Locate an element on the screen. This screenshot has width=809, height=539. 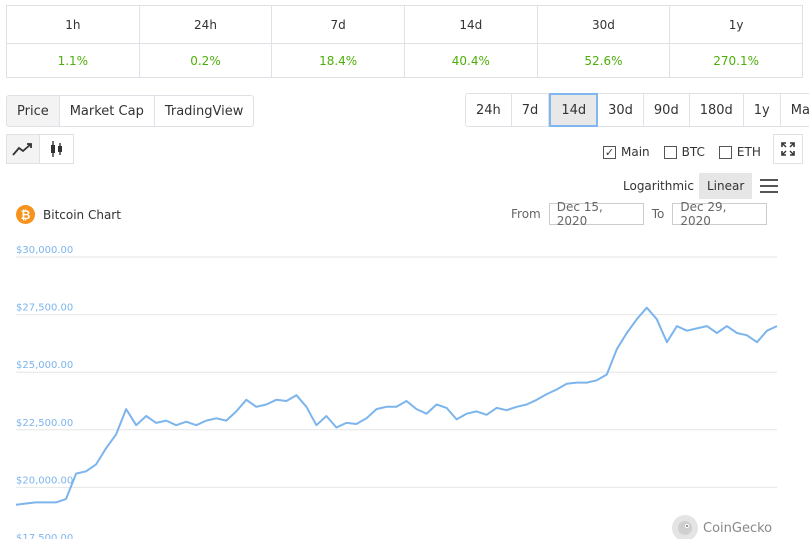
hamburger-menu-icon is located at coordinates (769, 186).